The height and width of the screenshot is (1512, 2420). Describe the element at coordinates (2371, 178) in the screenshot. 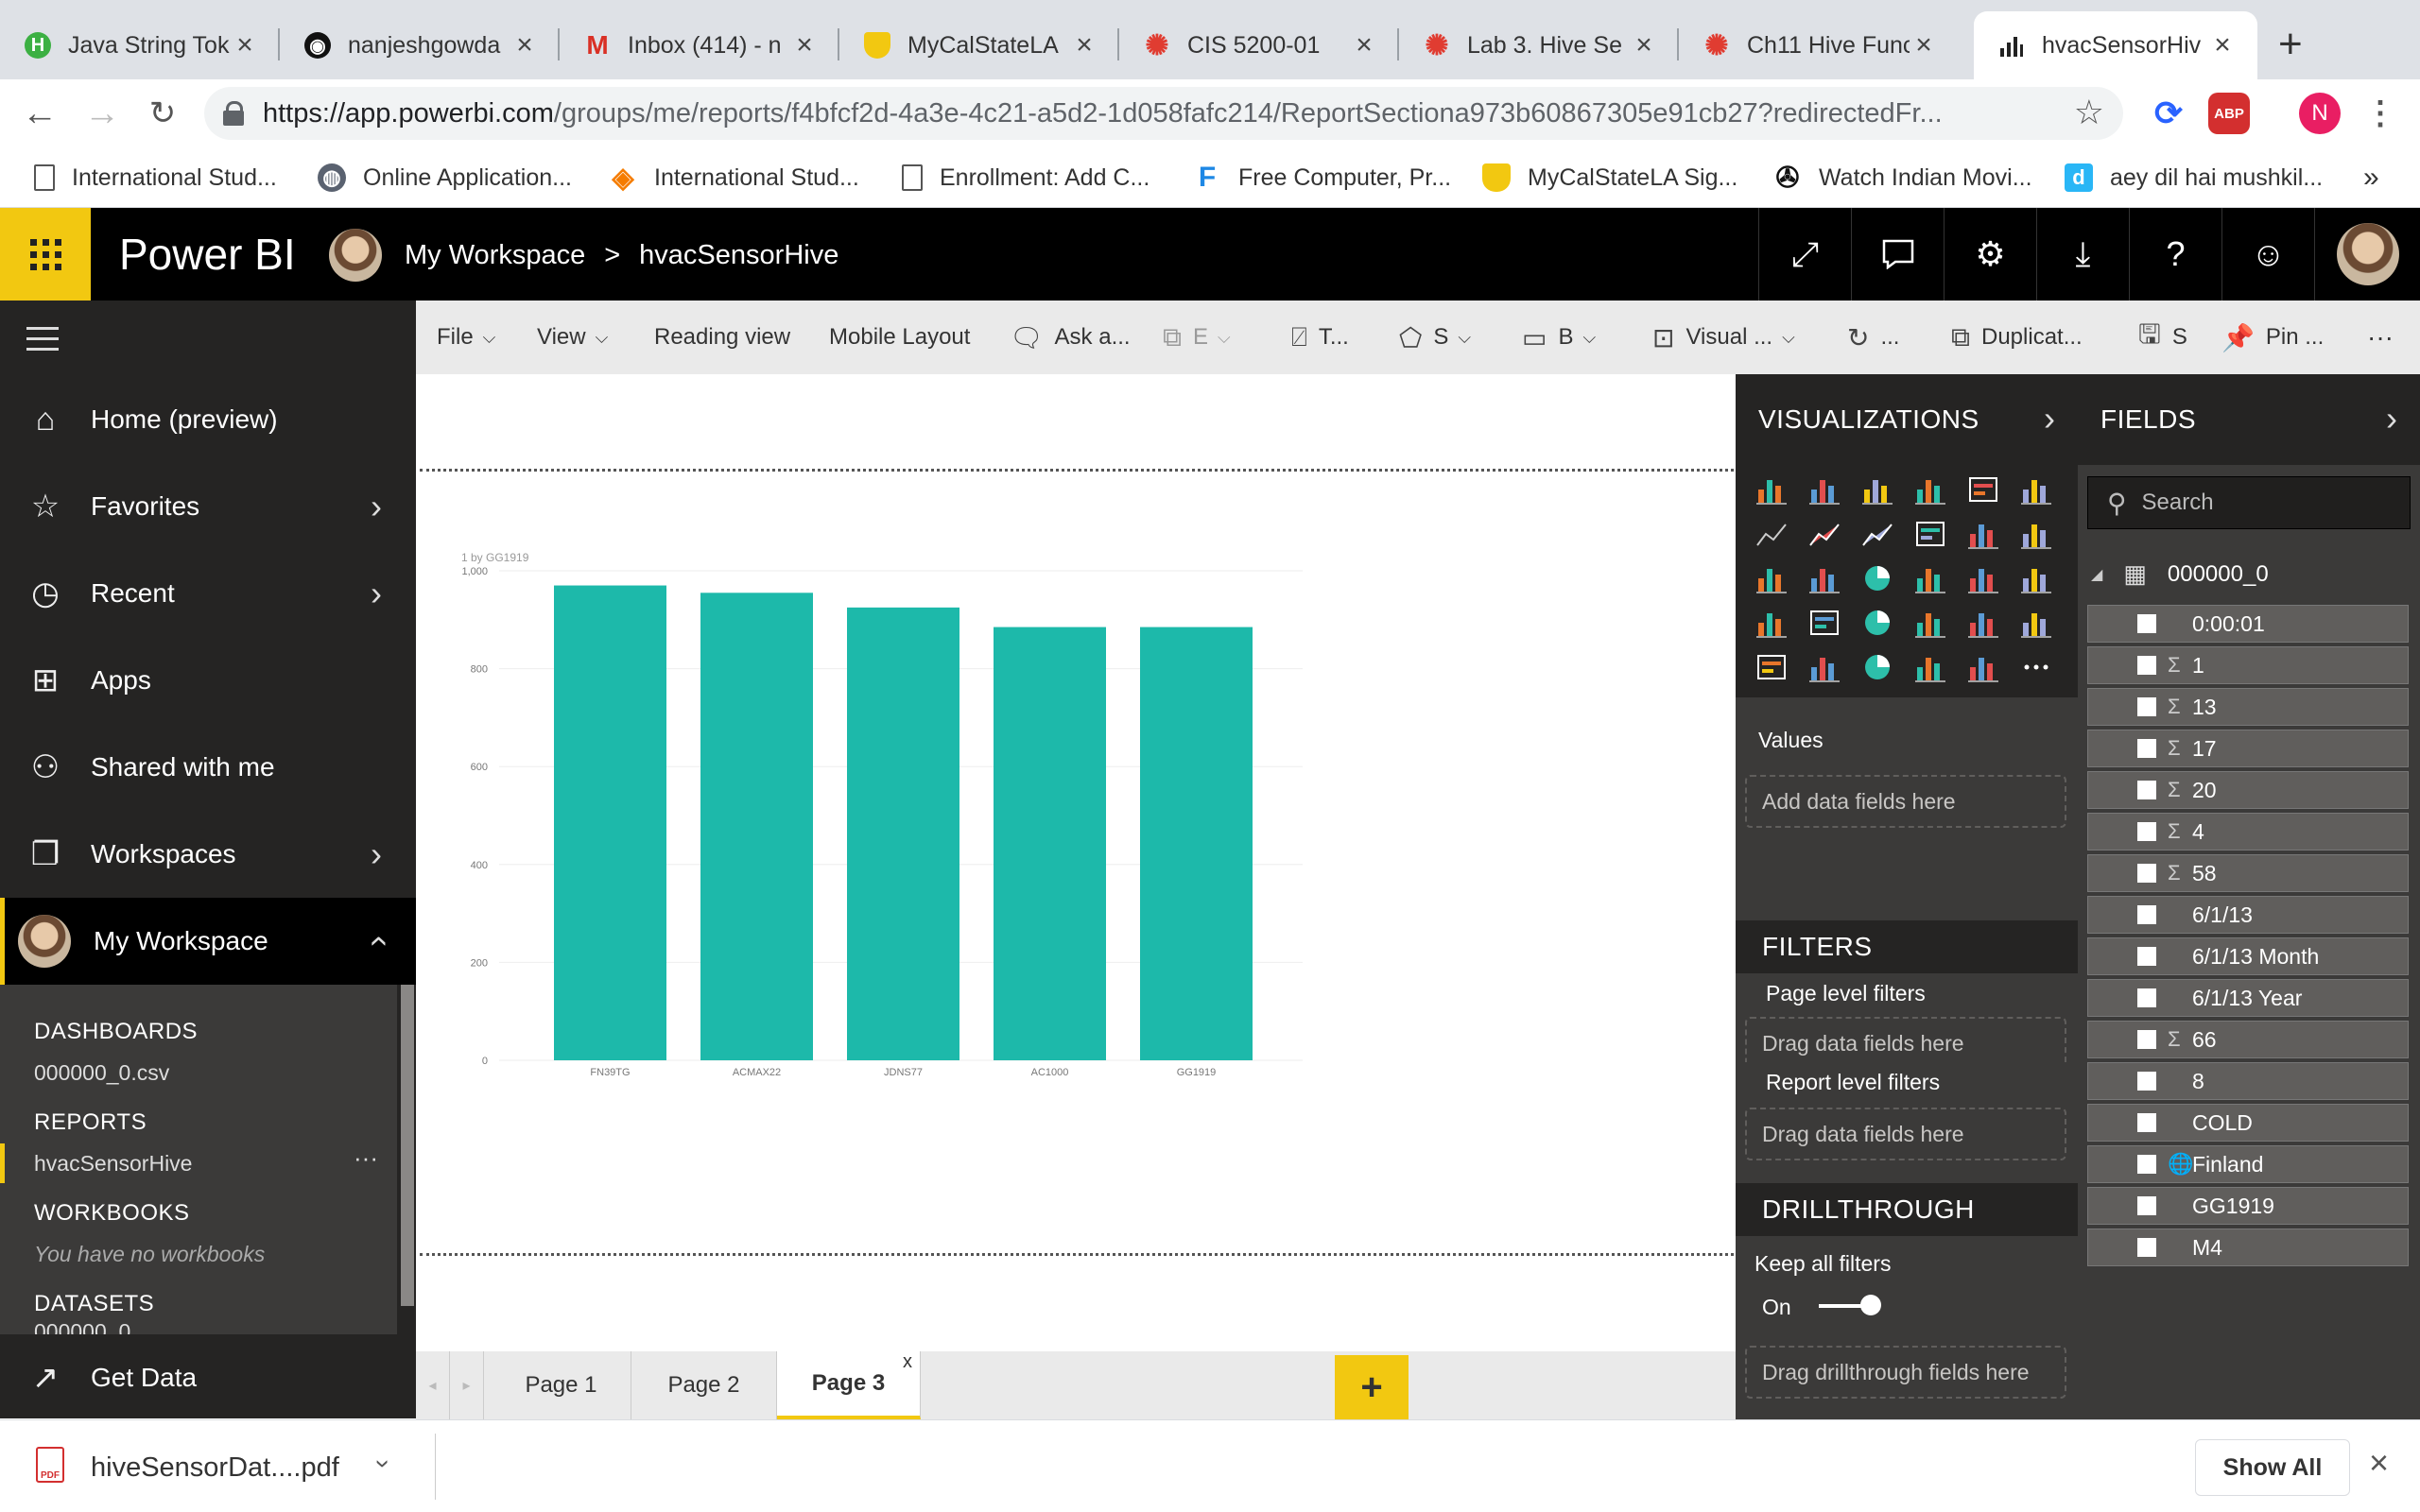

I see `more-bookmarks-button: »` at that location.